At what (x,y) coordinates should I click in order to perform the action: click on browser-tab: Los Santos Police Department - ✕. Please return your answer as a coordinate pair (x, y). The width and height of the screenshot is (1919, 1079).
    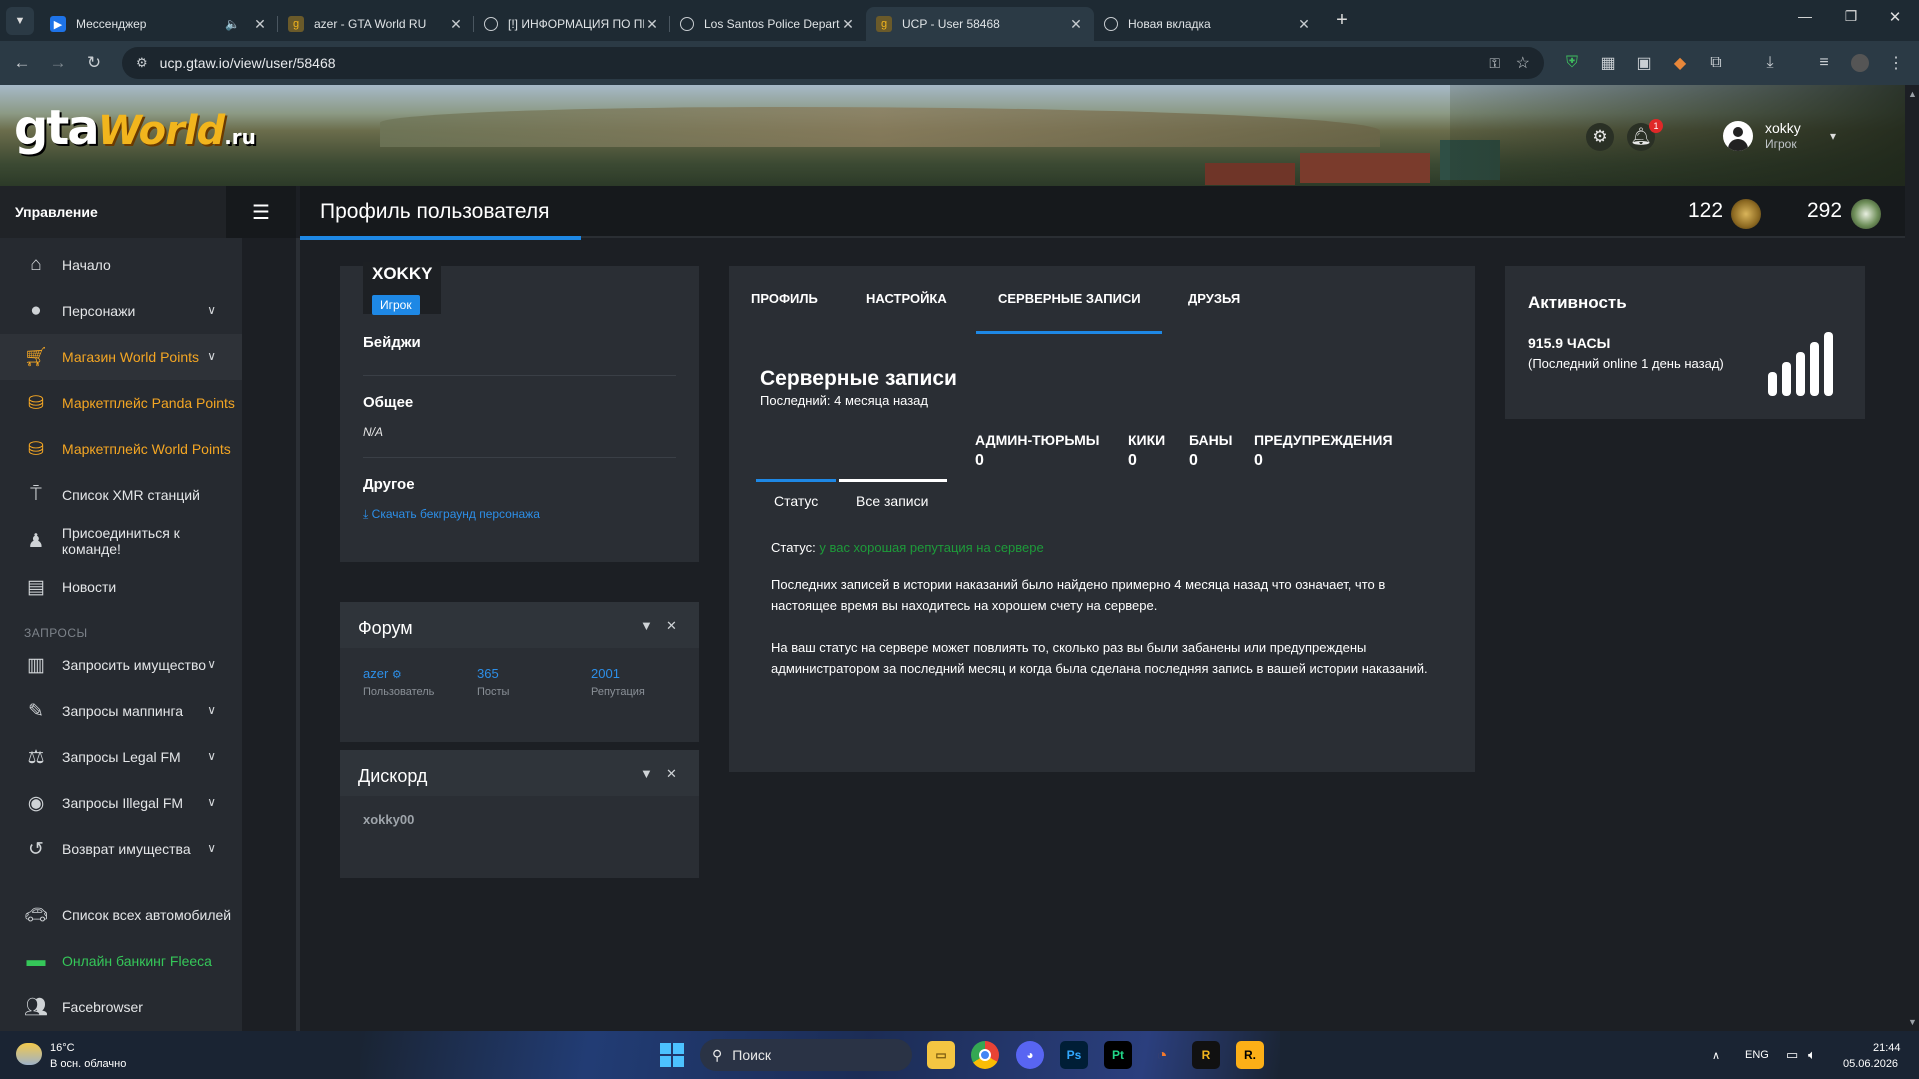
    Looking at the image, I should click on (768, 24).